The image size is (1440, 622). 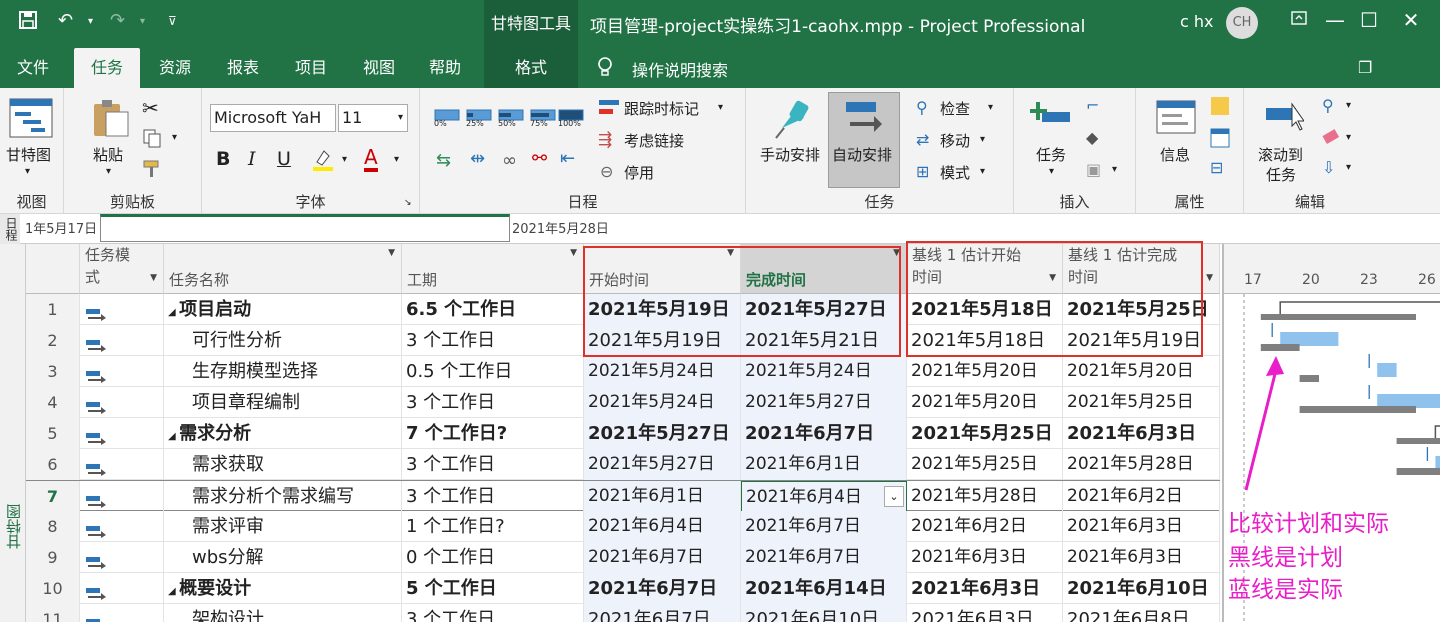 What do you see at coordinates (985, 464) in the screenshot?
I see `bstart-cell: 2021年5月25日` at bounding box center [985, 464].